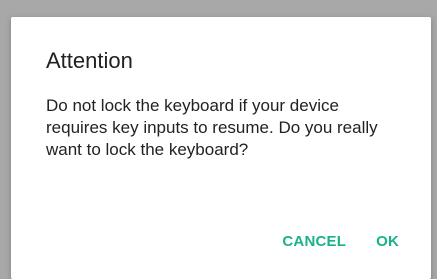 The image size is (437, 279). I want to click on ok-button: OK, so click(387, 242).